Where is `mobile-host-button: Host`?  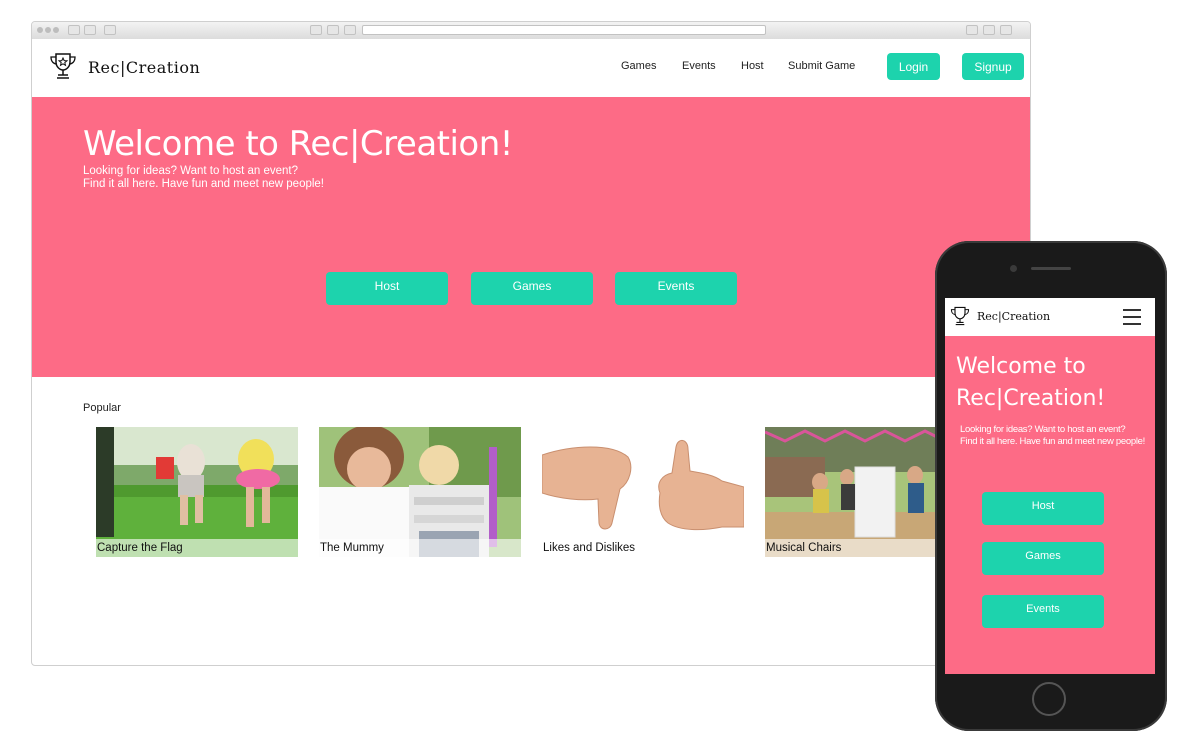 mobile-host-button: Host is located at coordinates (1043, 508).